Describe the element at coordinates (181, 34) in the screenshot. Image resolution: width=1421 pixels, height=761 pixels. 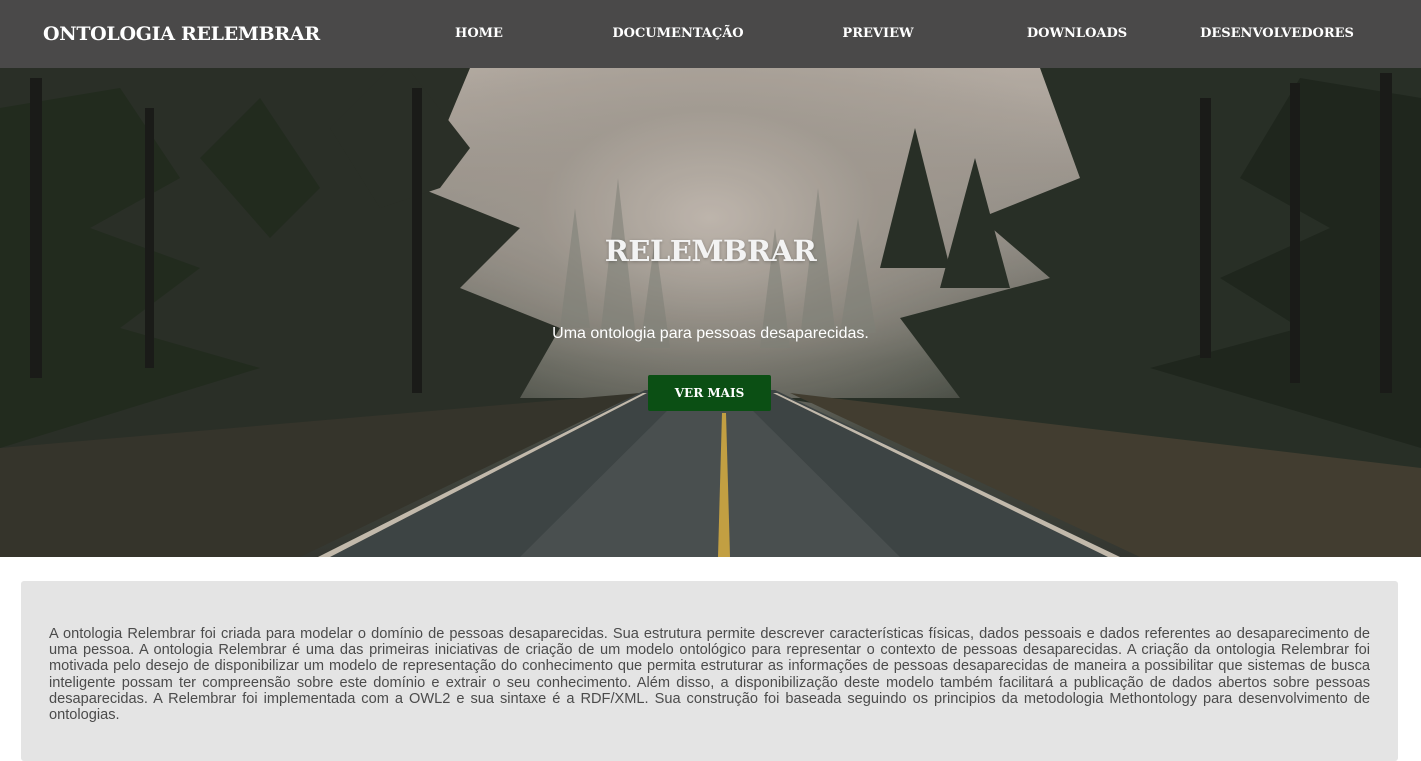
I see `brand-link: ONTOLOGIA RELEMBRAR` at that location.